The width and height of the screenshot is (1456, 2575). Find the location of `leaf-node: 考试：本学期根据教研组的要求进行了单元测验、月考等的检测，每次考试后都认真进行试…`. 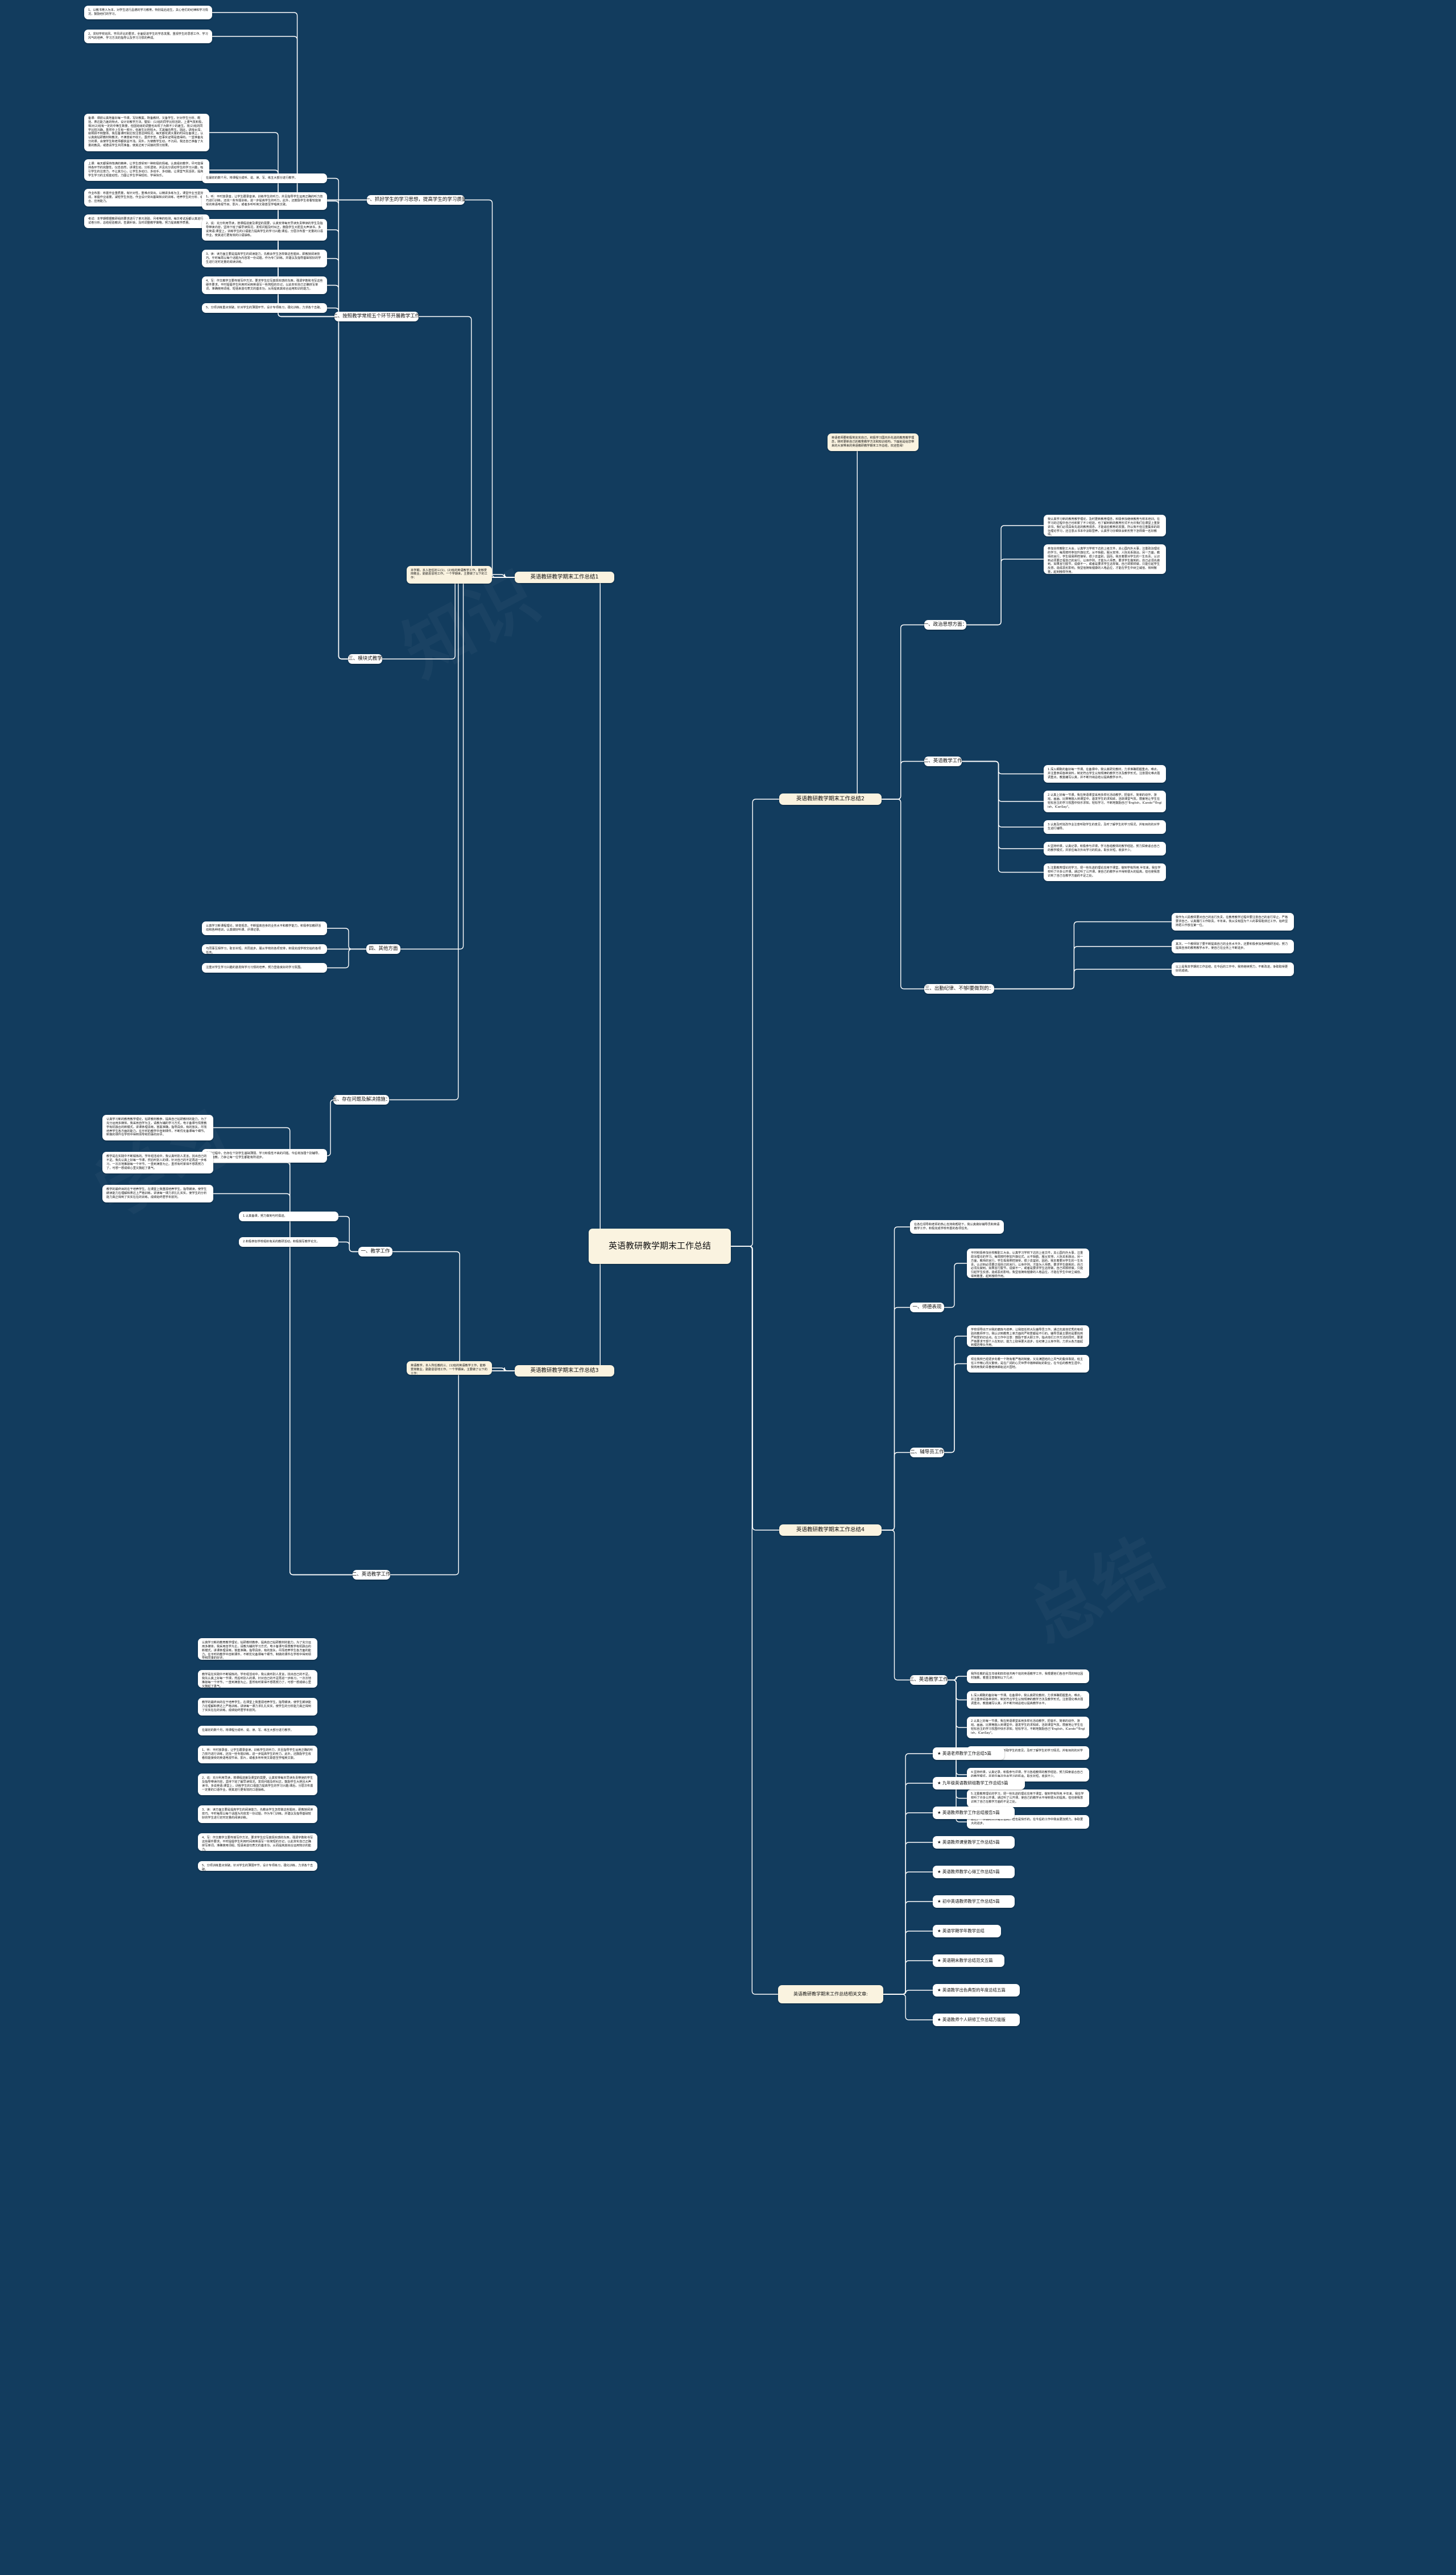

leaf-node: 考试：本学期根据教研组的要求进行了单元测验、月考等的检测，每次考试后都认真进行试… is located at coordinates (146, 221).